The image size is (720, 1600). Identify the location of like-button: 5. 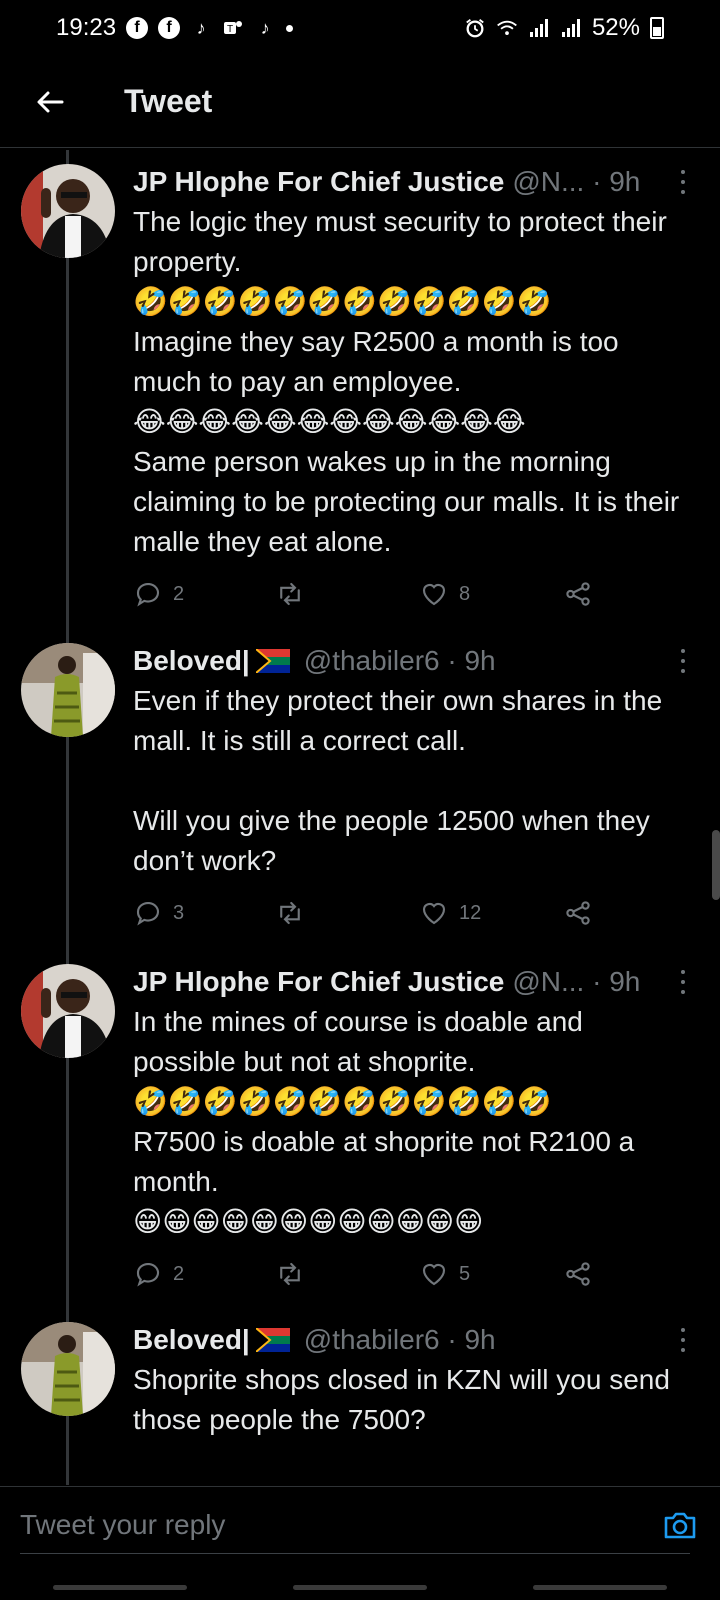
(491, 1274).